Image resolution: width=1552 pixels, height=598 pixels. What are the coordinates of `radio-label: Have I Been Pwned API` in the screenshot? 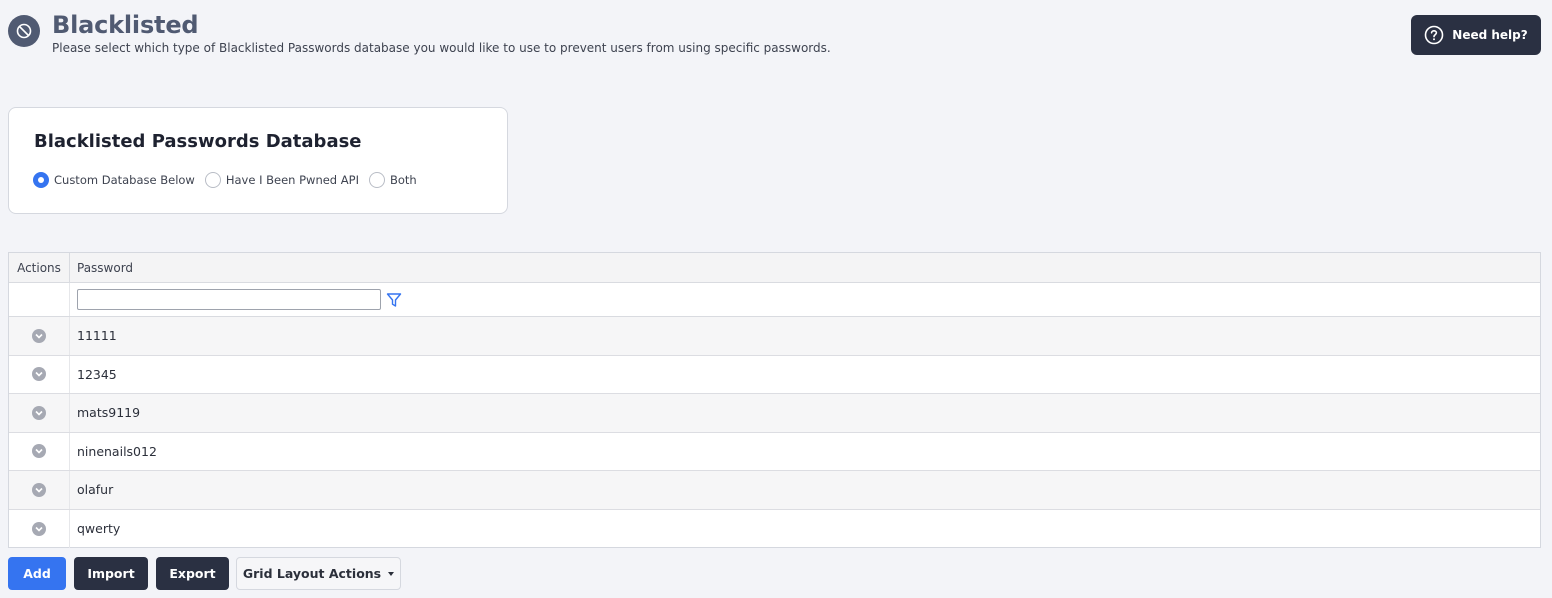 It's located at (292, 180).